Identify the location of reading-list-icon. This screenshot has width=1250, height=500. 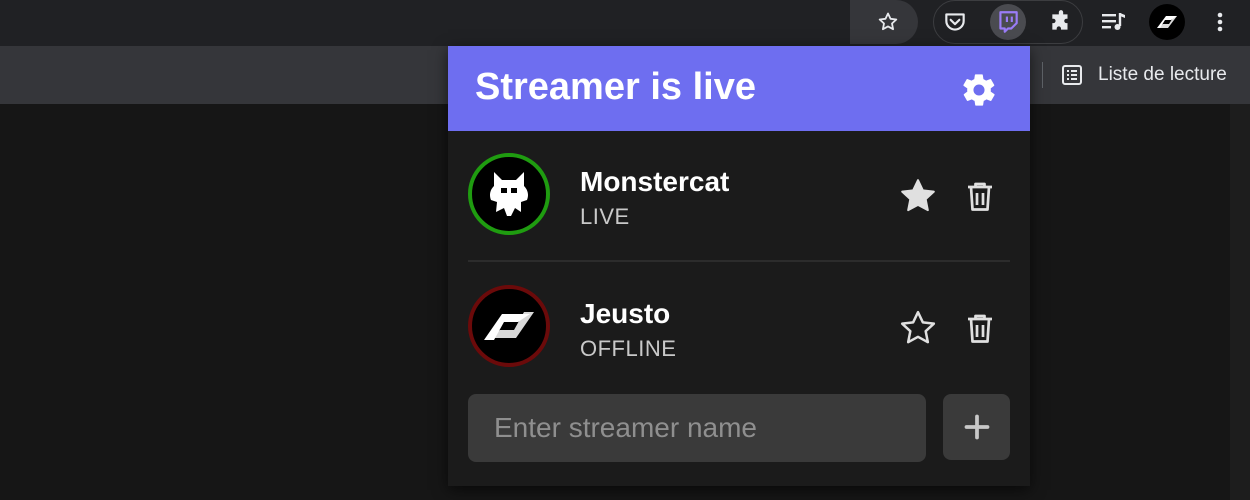
(1072, 75).